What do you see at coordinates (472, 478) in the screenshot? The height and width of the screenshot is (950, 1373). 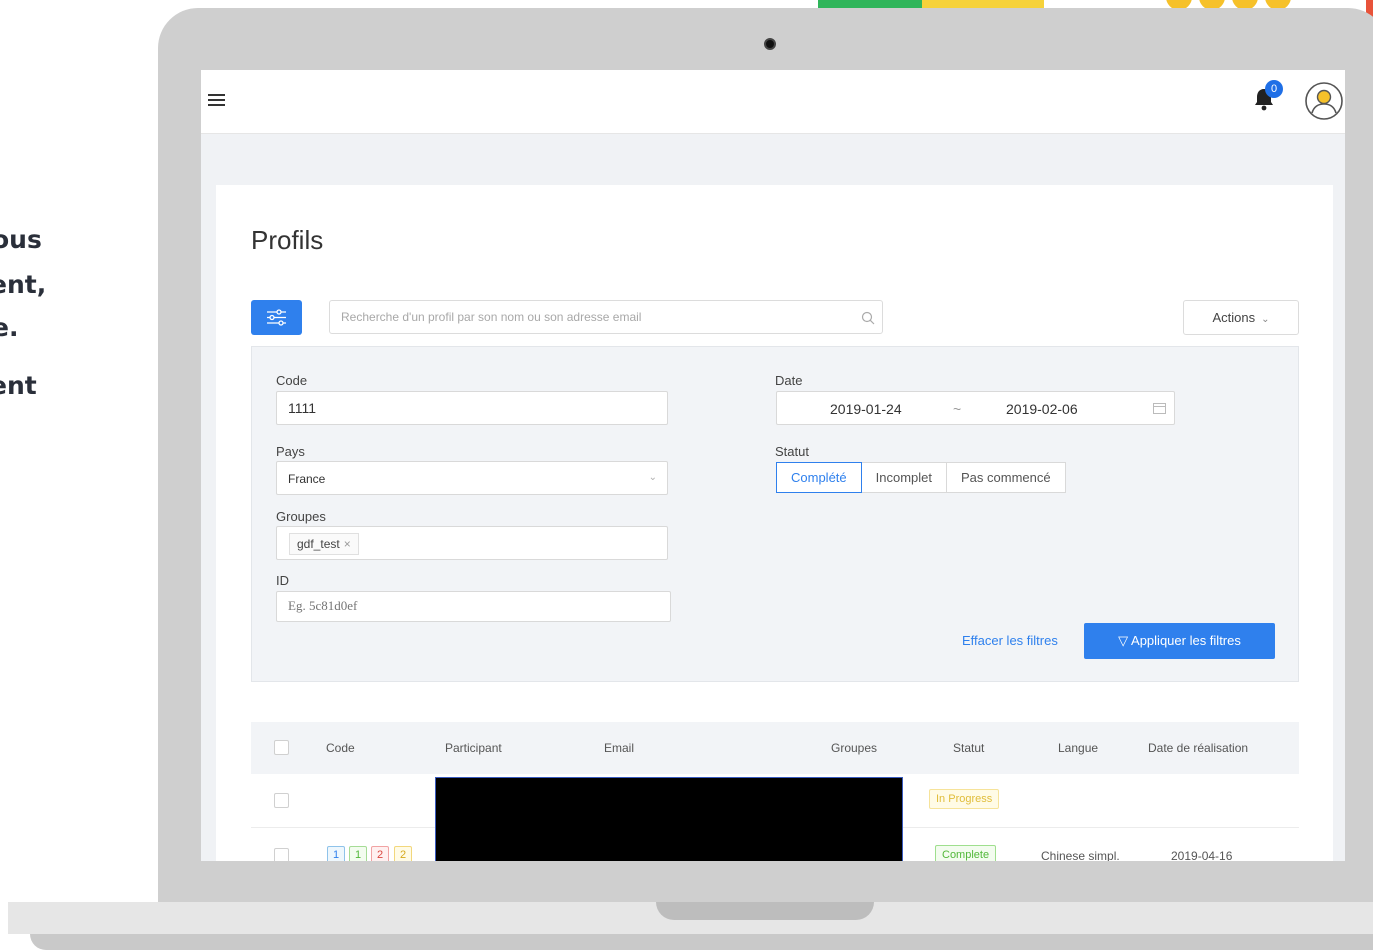 I see `country-select: France ⌄` at bounding box center [472, 478].